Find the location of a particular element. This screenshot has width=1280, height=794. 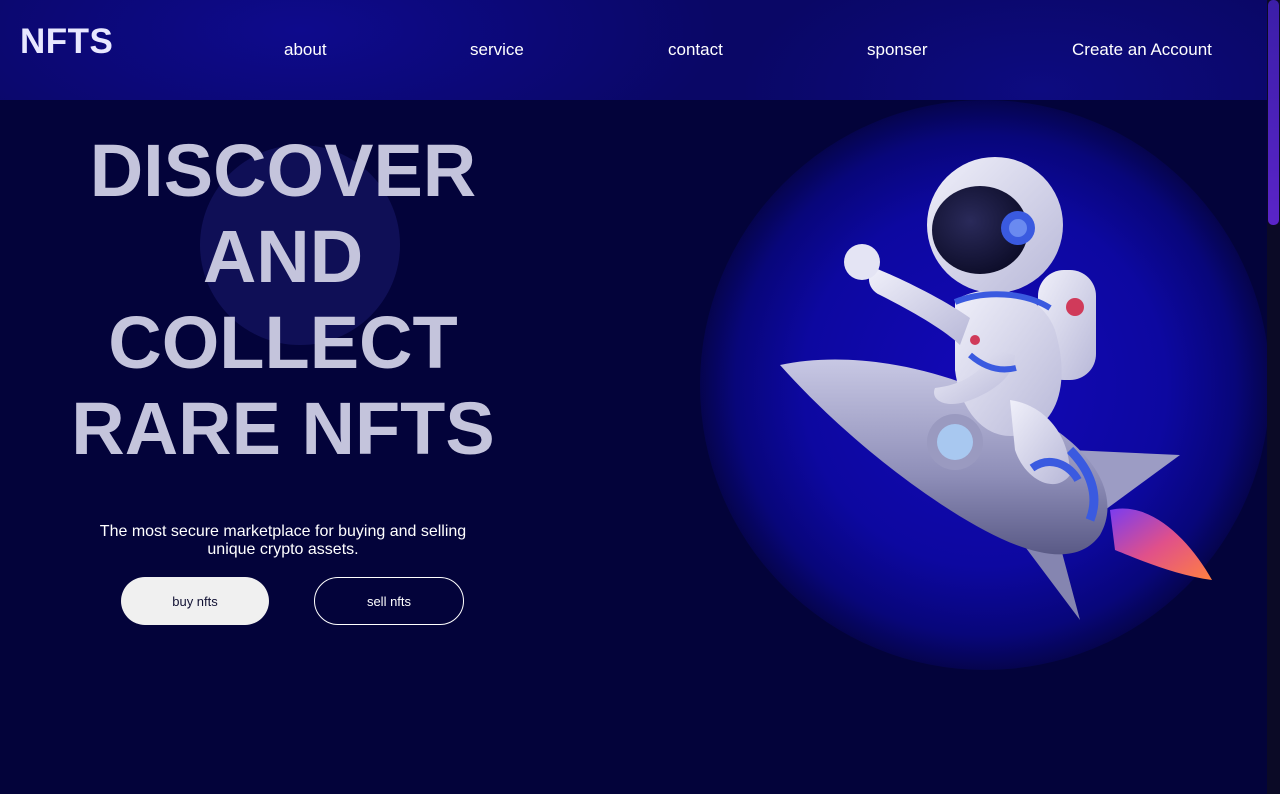

buy-nfts-button: buy nfts is located at coordinates (195, 601).